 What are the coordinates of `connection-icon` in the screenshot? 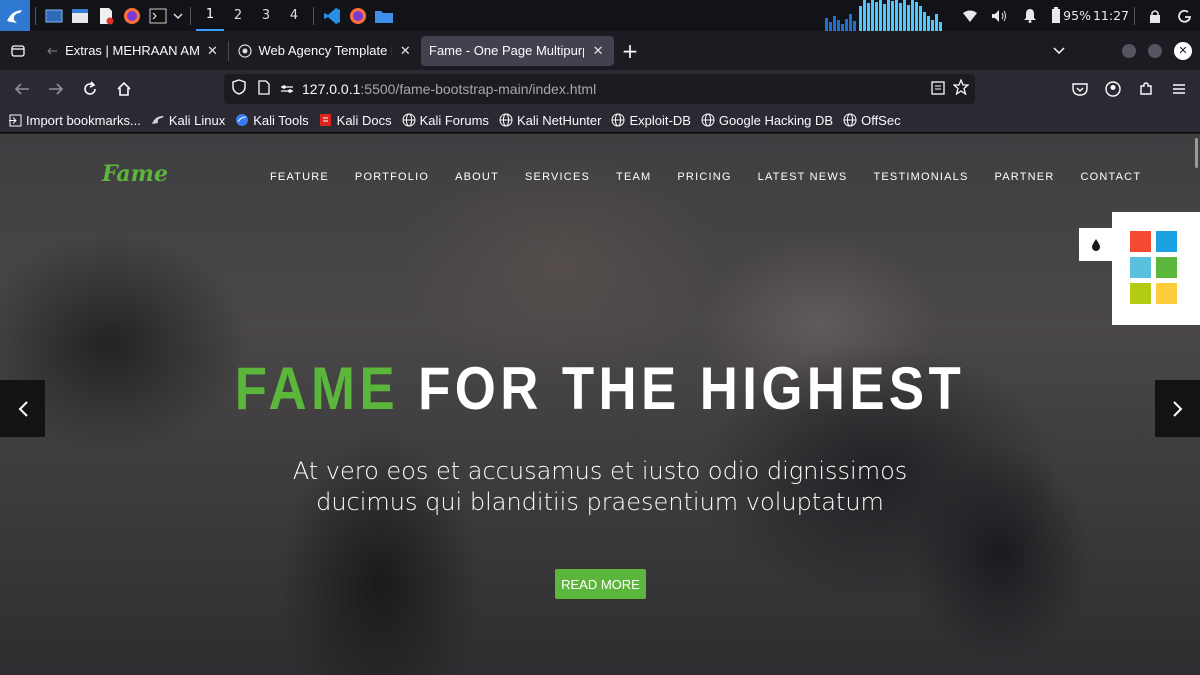 It's located at (287, 89).